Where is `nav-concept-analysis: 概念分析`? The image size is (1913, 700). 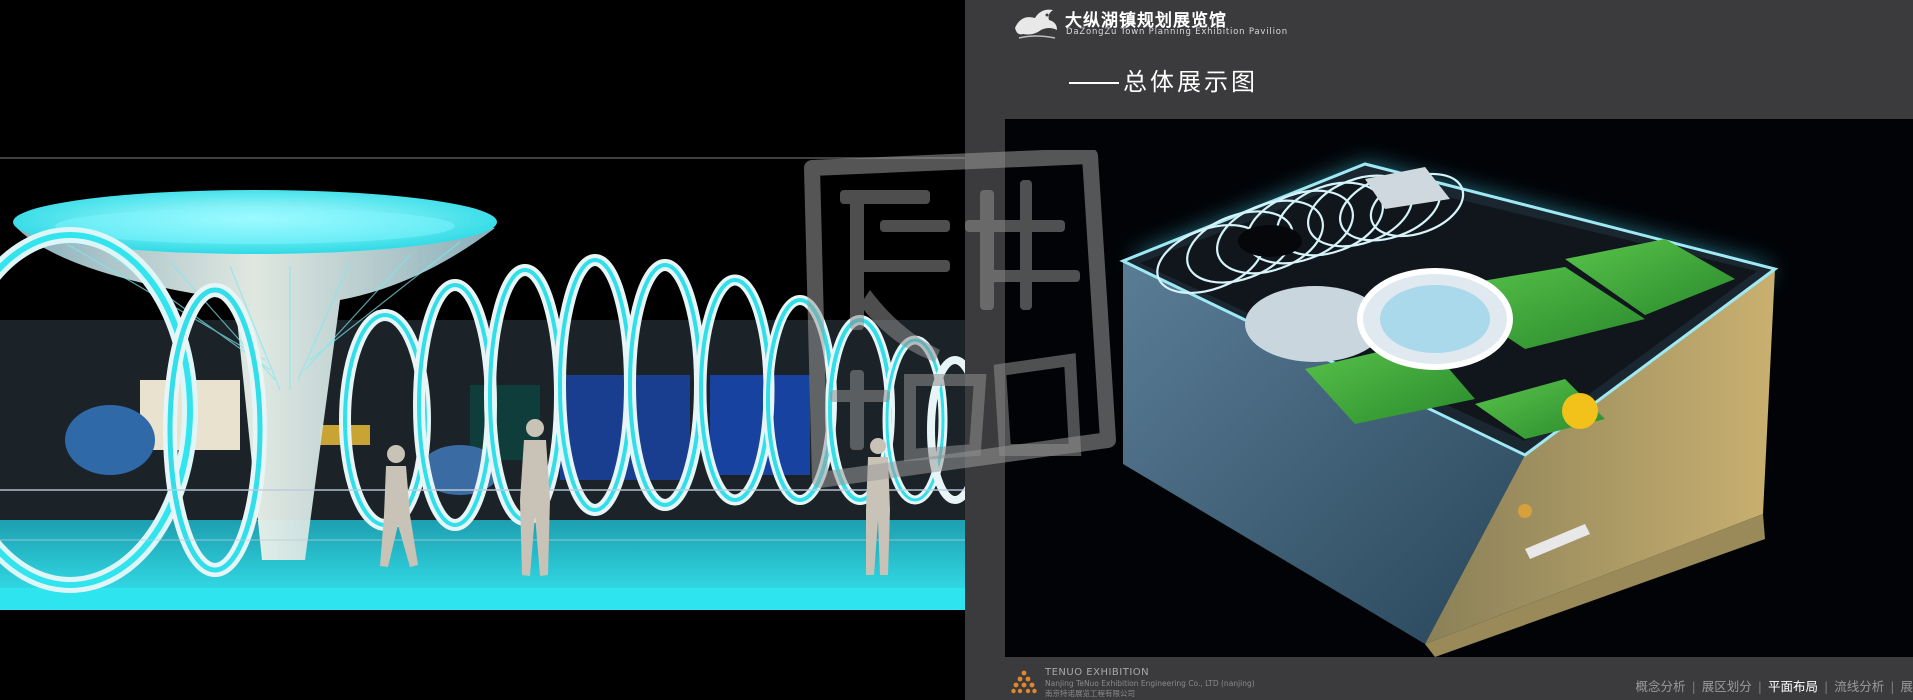 nav-concept-analysis: 概念分析 is located at coordinates (1661, 686).